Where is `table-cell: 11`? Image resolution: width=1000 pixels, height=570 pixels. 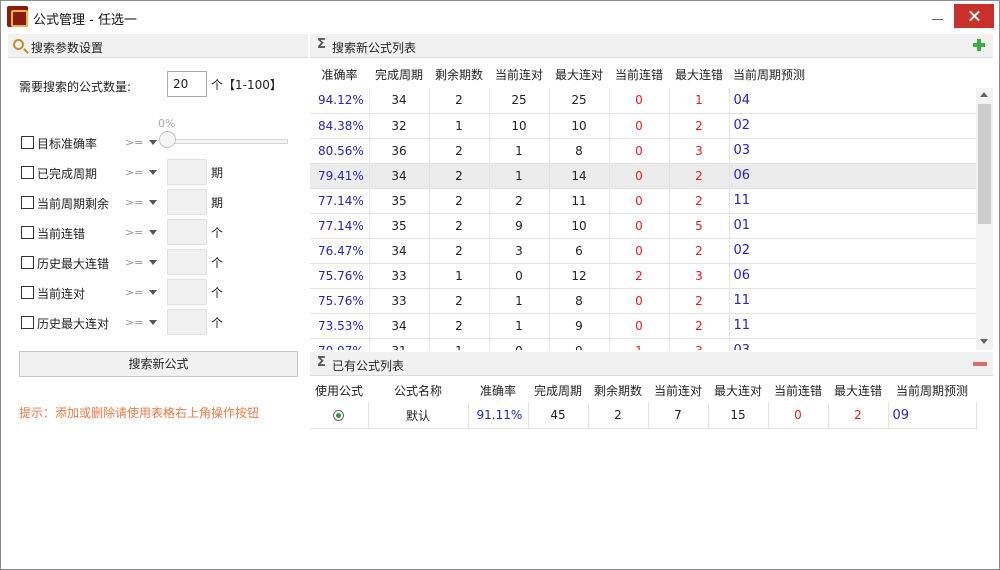 table-cell: 11 is located at coordinates (579, 201).